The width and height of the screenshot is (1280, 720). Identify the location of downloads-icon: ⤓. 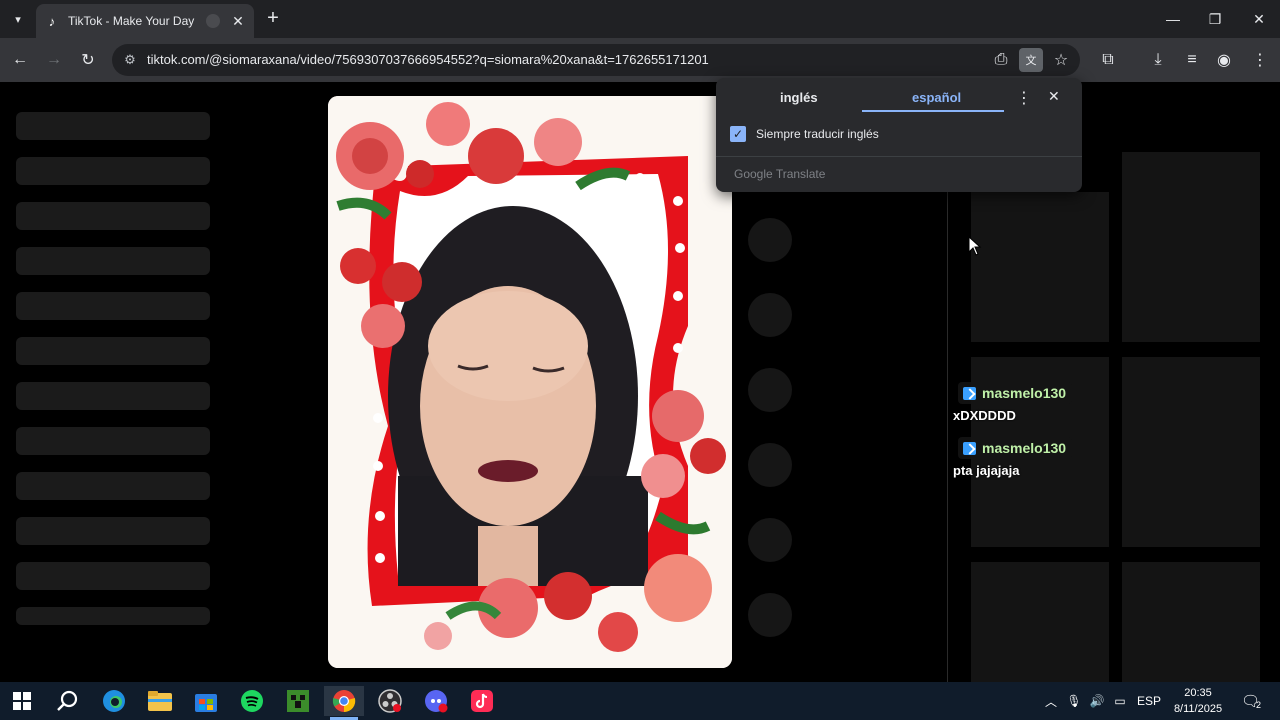
(1158, 60).